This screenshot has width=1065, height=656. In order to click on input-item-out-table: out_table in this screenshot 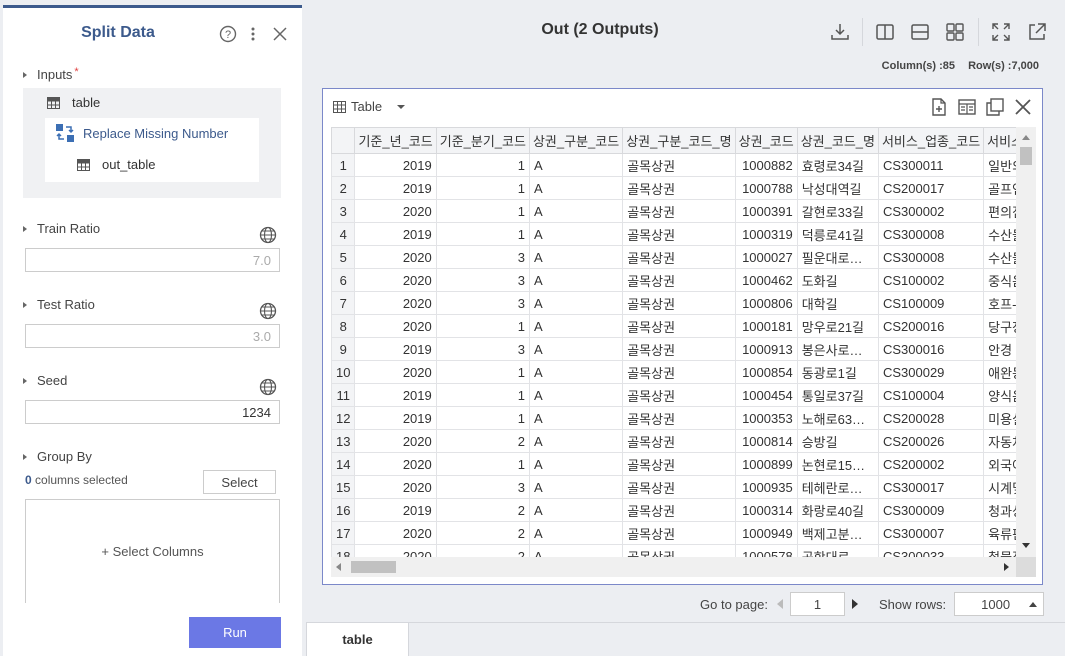, I will do `click(116, 164)`.